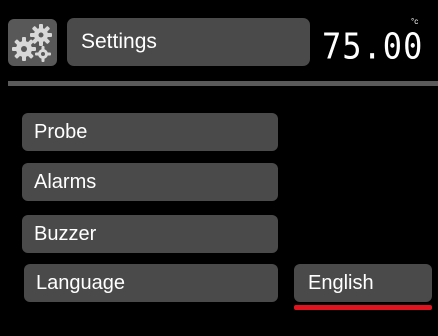  What do you see at coordinates (188, 42) in the screenshot?
I see `page-title: Settings` at bounding box center [188, 42].